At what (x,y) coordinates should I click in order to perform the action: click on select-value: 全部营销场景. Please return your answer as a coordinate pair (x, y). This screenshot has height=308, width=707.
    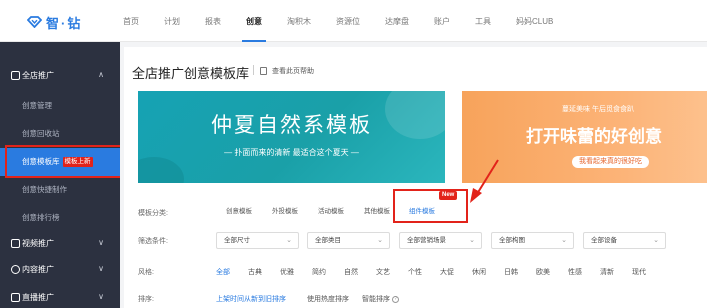
    Looking at the image, I should click on (426, 240).